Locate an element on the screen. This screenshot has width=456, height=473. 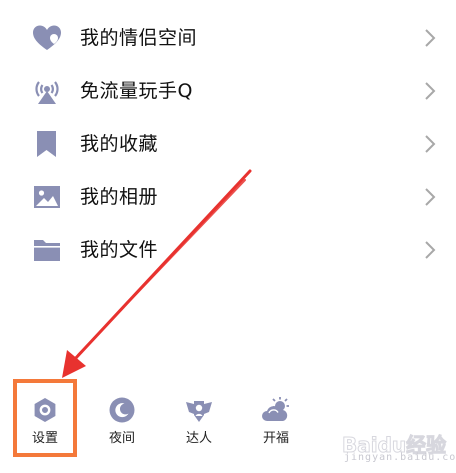
bookmark-icon is located at coordinates (47, 144).